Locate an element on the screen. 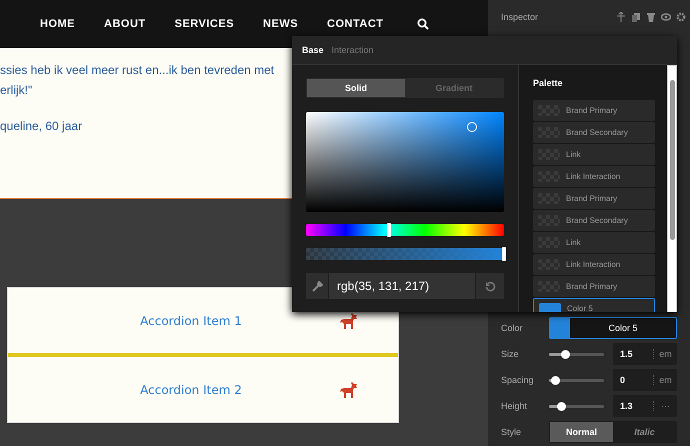  trash-icon is located at coordinates (651, 17).